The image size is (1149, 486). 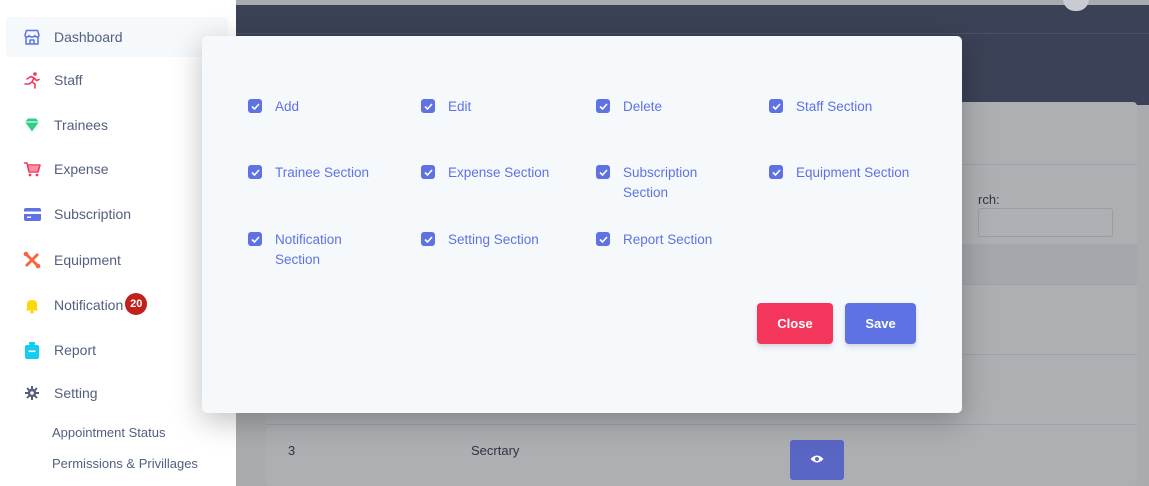 What do you see at coordinates (701, 424) in the screenshot?
I see `row-divider` at bounding box center [701, 424].